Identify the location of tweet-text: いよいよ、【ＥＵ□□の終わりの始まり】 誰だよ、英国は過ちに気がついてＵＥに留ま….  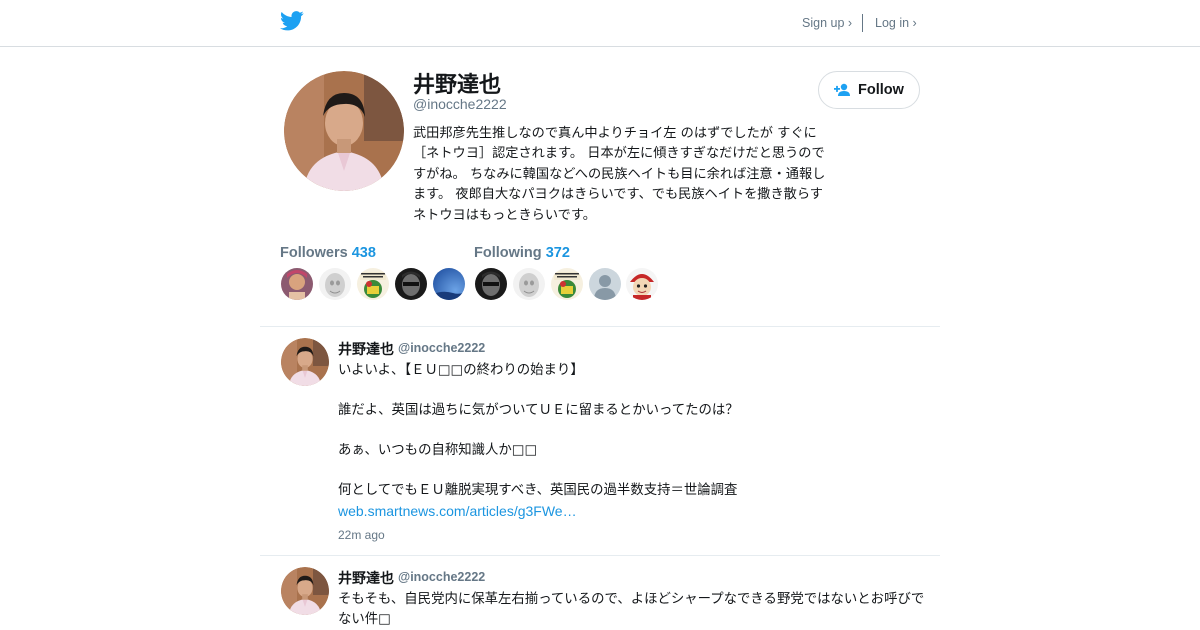
(538, 430).